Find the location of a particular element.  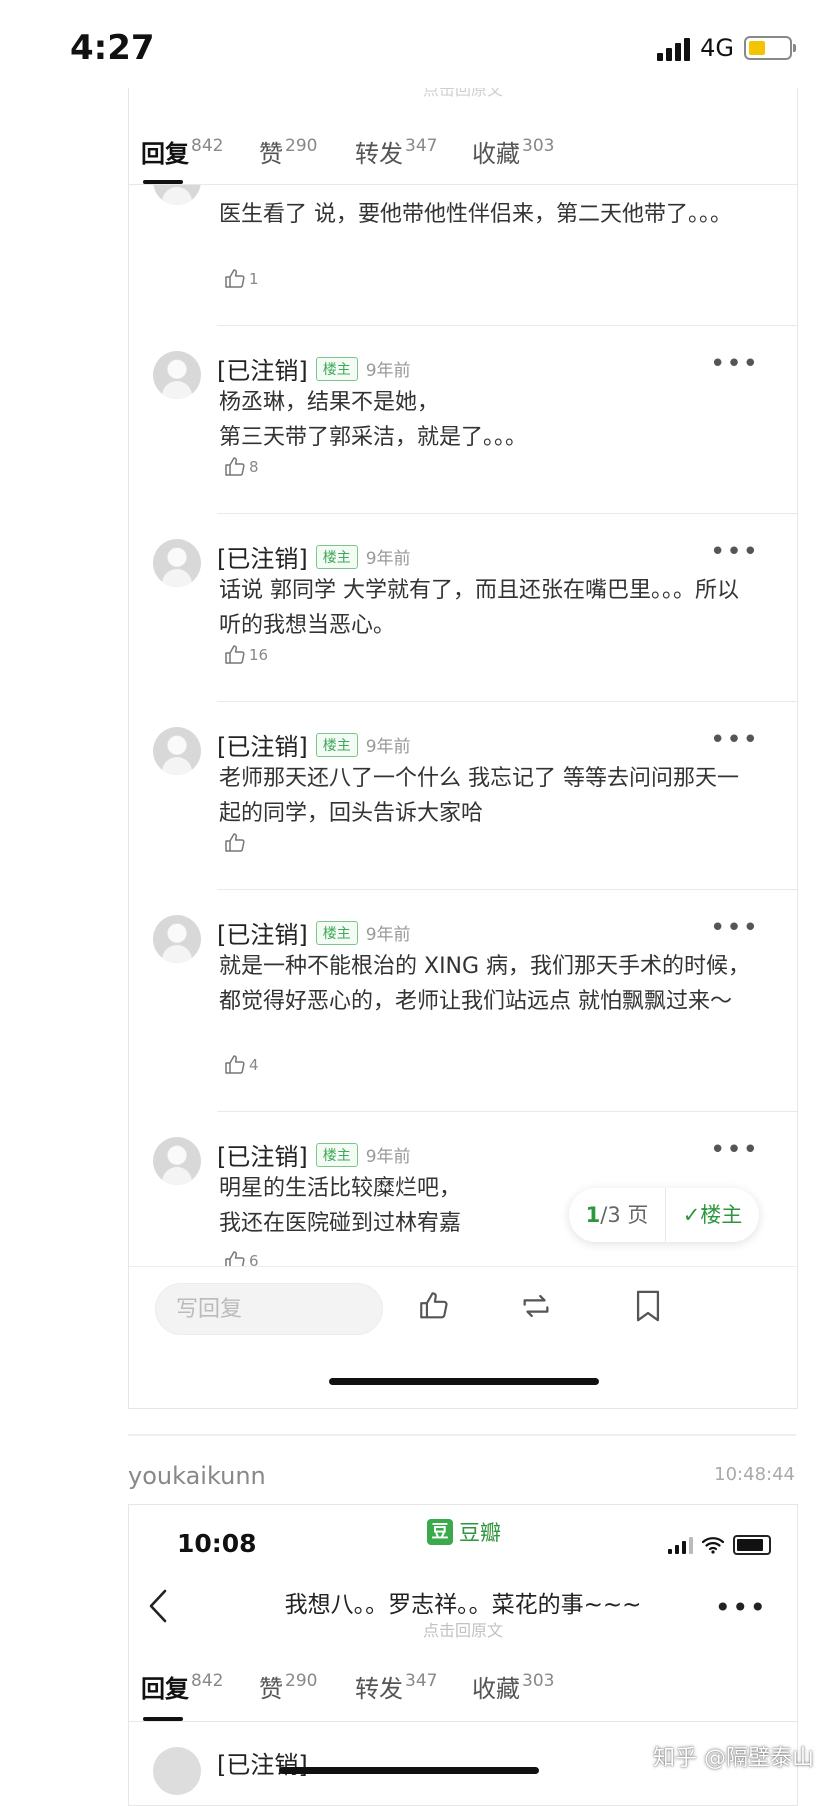

reply-input: 写回复 is located at coordinates (269, 1309).